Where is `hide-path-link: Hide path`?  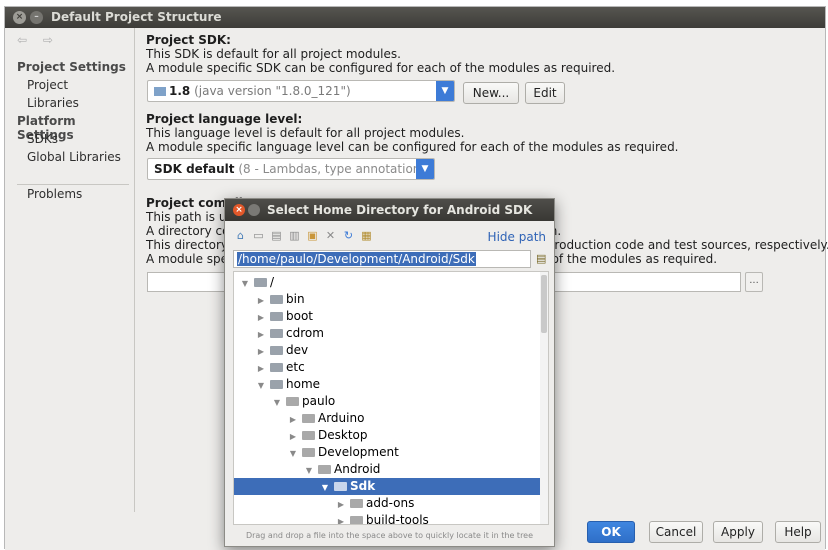 hide-path-link: Hide path is located at coordinates (517, 237).